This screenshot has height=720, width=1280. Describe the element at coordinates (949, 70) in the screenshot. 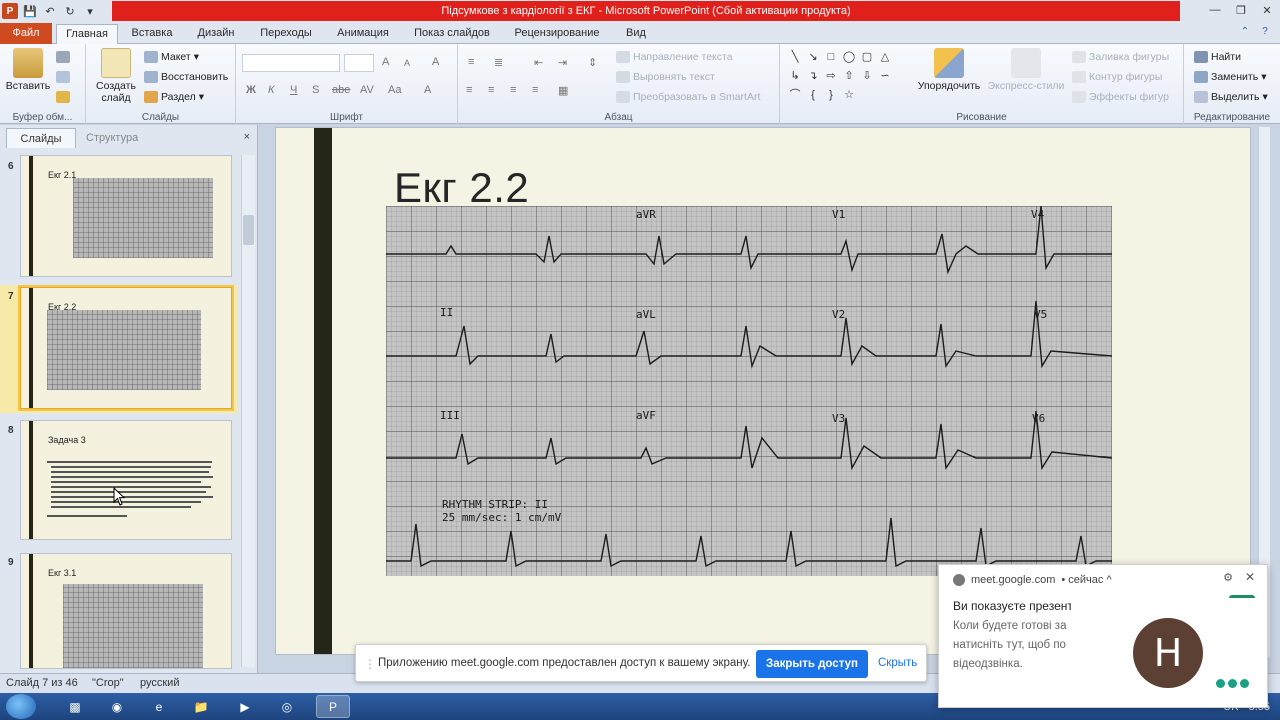

I see `arrange-button: Упорядочить` at that location.